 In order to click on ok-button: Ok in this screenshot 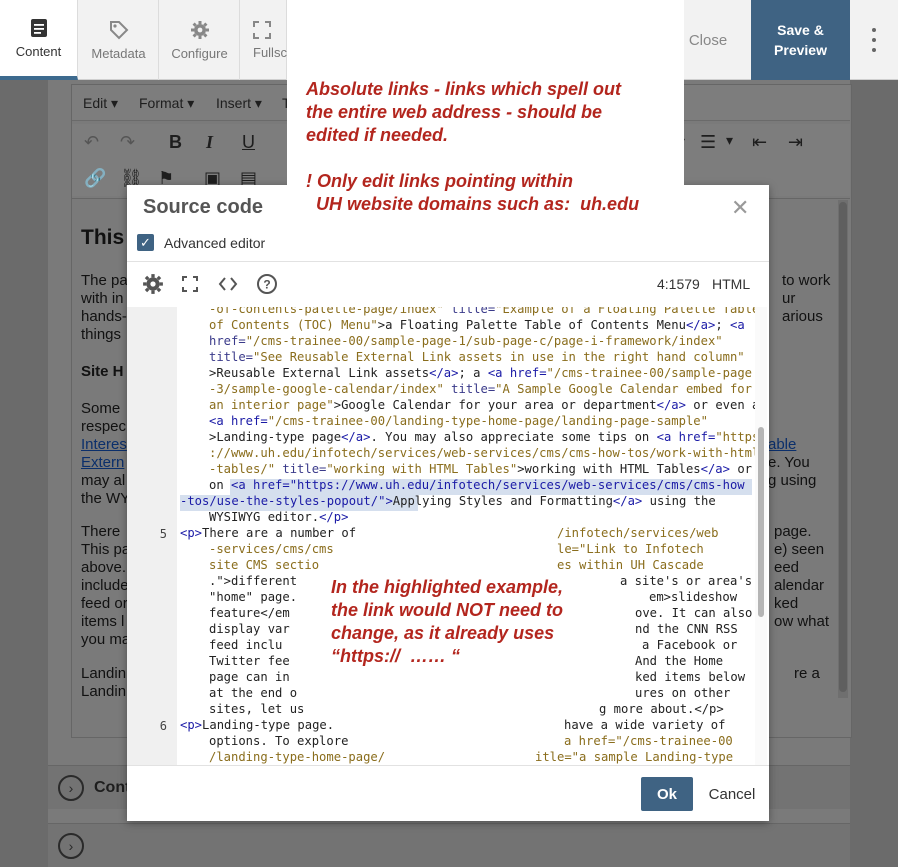, I will do `click(667, 794)`.